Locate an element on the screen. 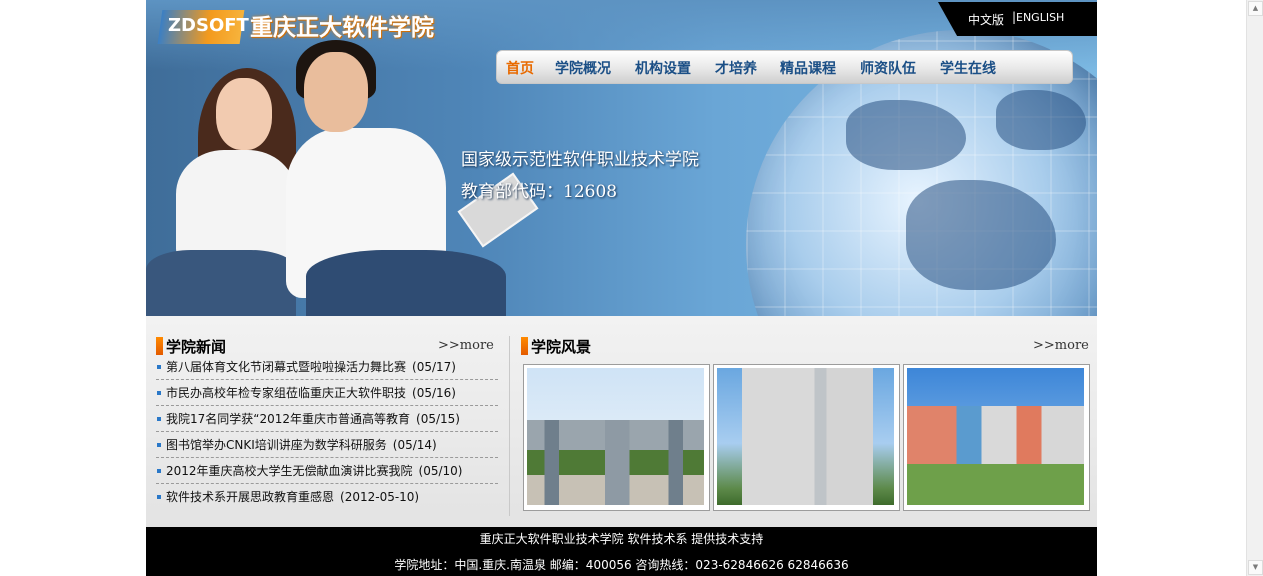 The image size is (1263, 576). nav-item-home: 首页 is located at coordinates (520, 68).